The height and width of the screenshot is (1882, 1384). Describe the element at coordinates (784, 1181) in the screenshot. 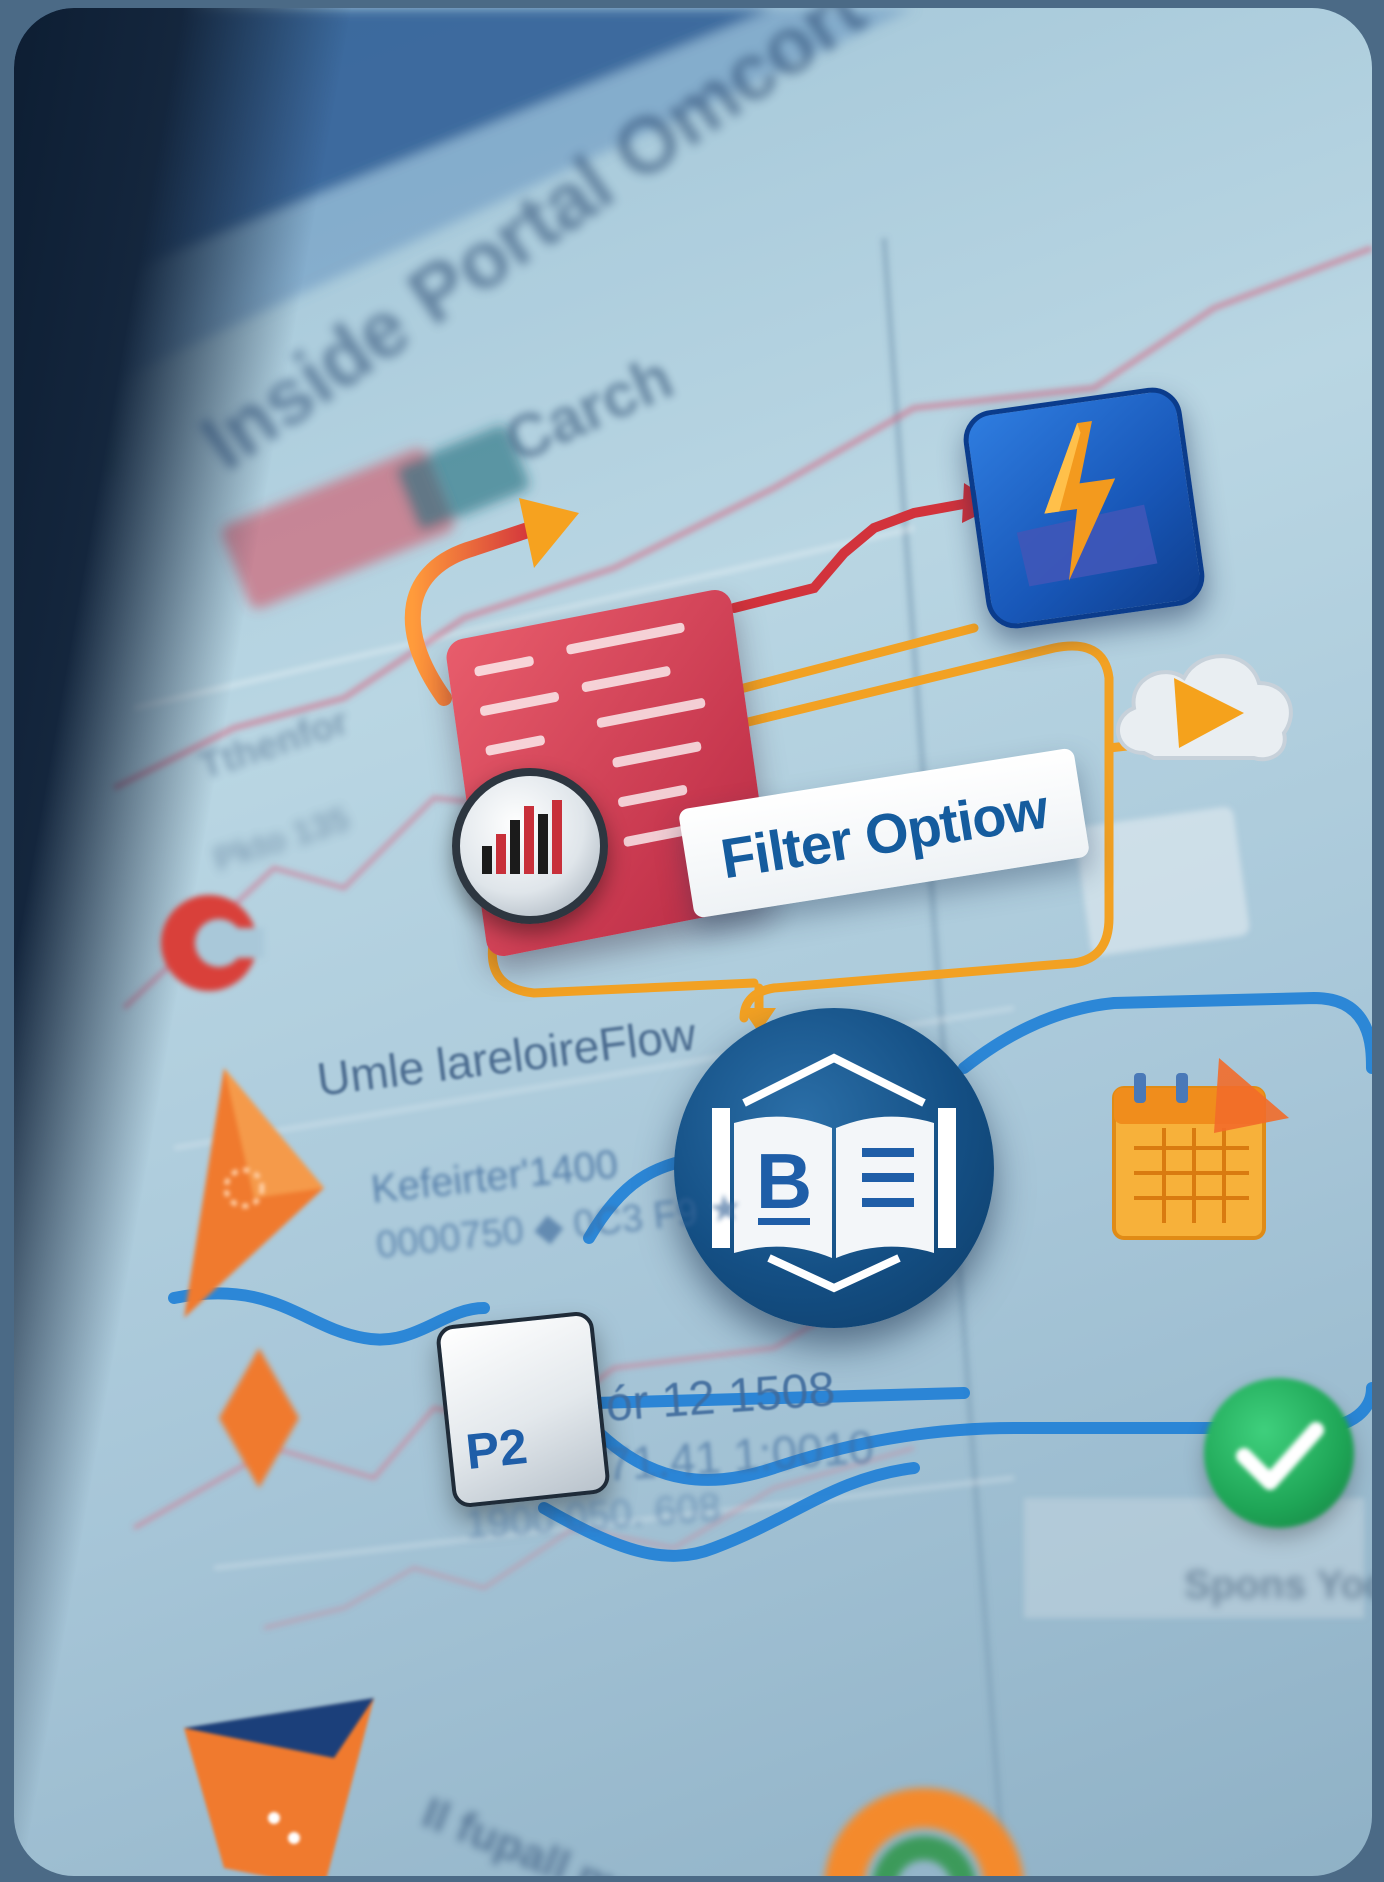

I see `book-letter: B` at that location.